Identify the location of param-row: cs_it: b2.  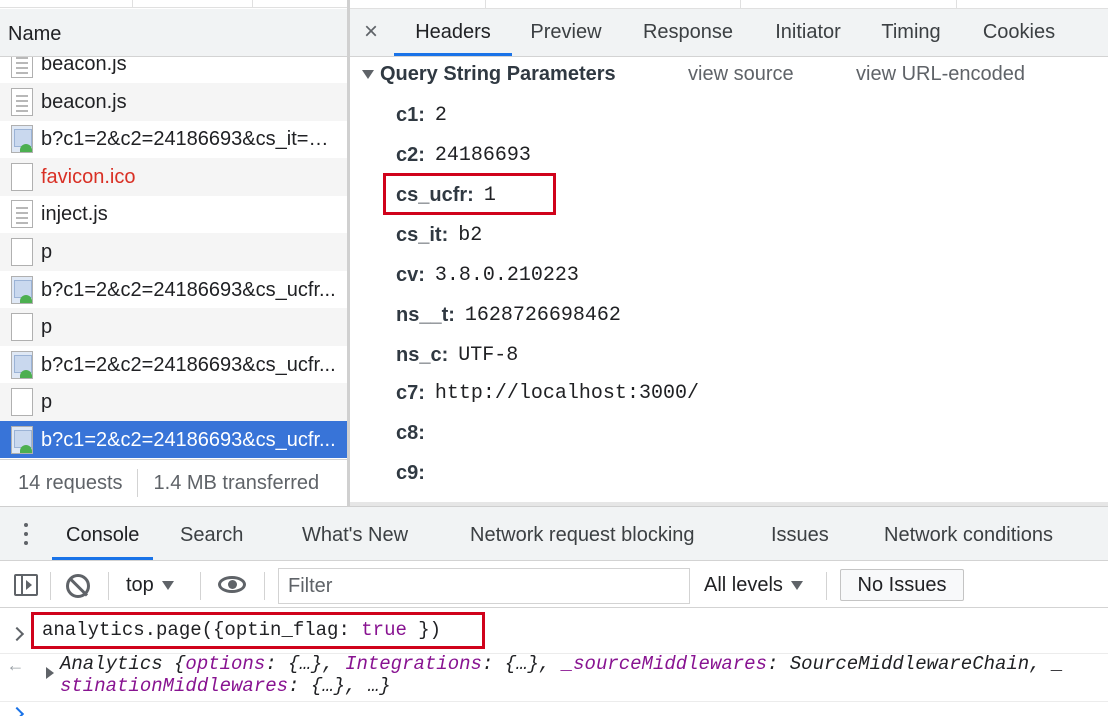
(439, 235).